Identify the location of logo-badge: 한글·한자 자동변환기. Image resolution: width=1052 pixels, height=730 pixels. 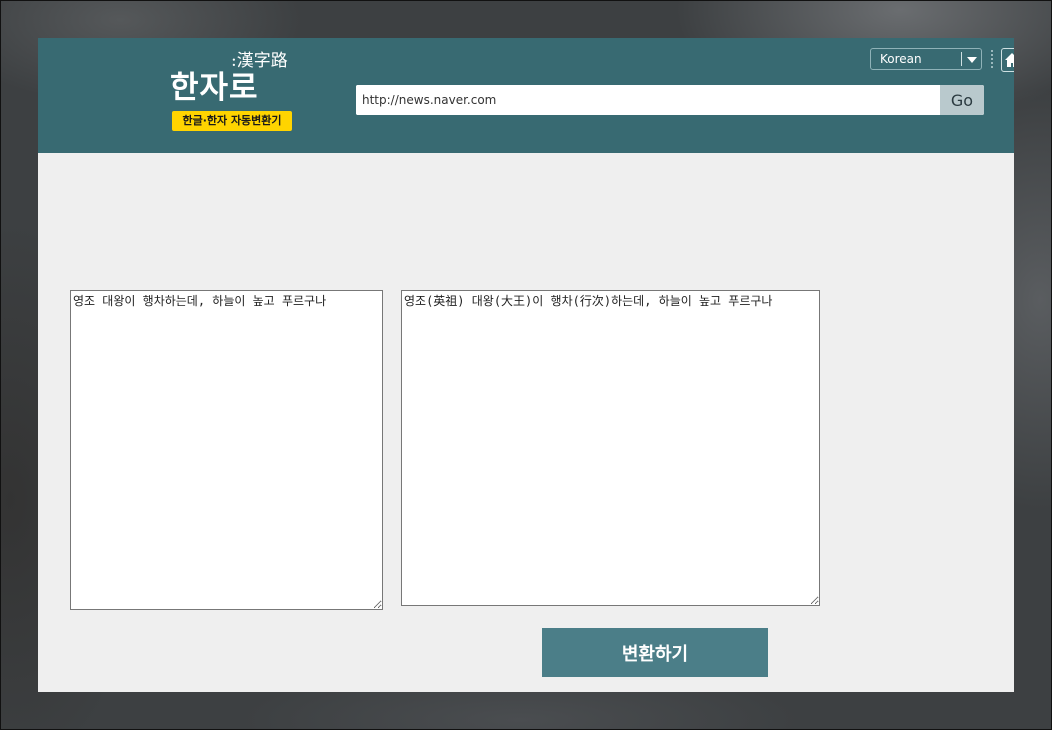
(232, 121).